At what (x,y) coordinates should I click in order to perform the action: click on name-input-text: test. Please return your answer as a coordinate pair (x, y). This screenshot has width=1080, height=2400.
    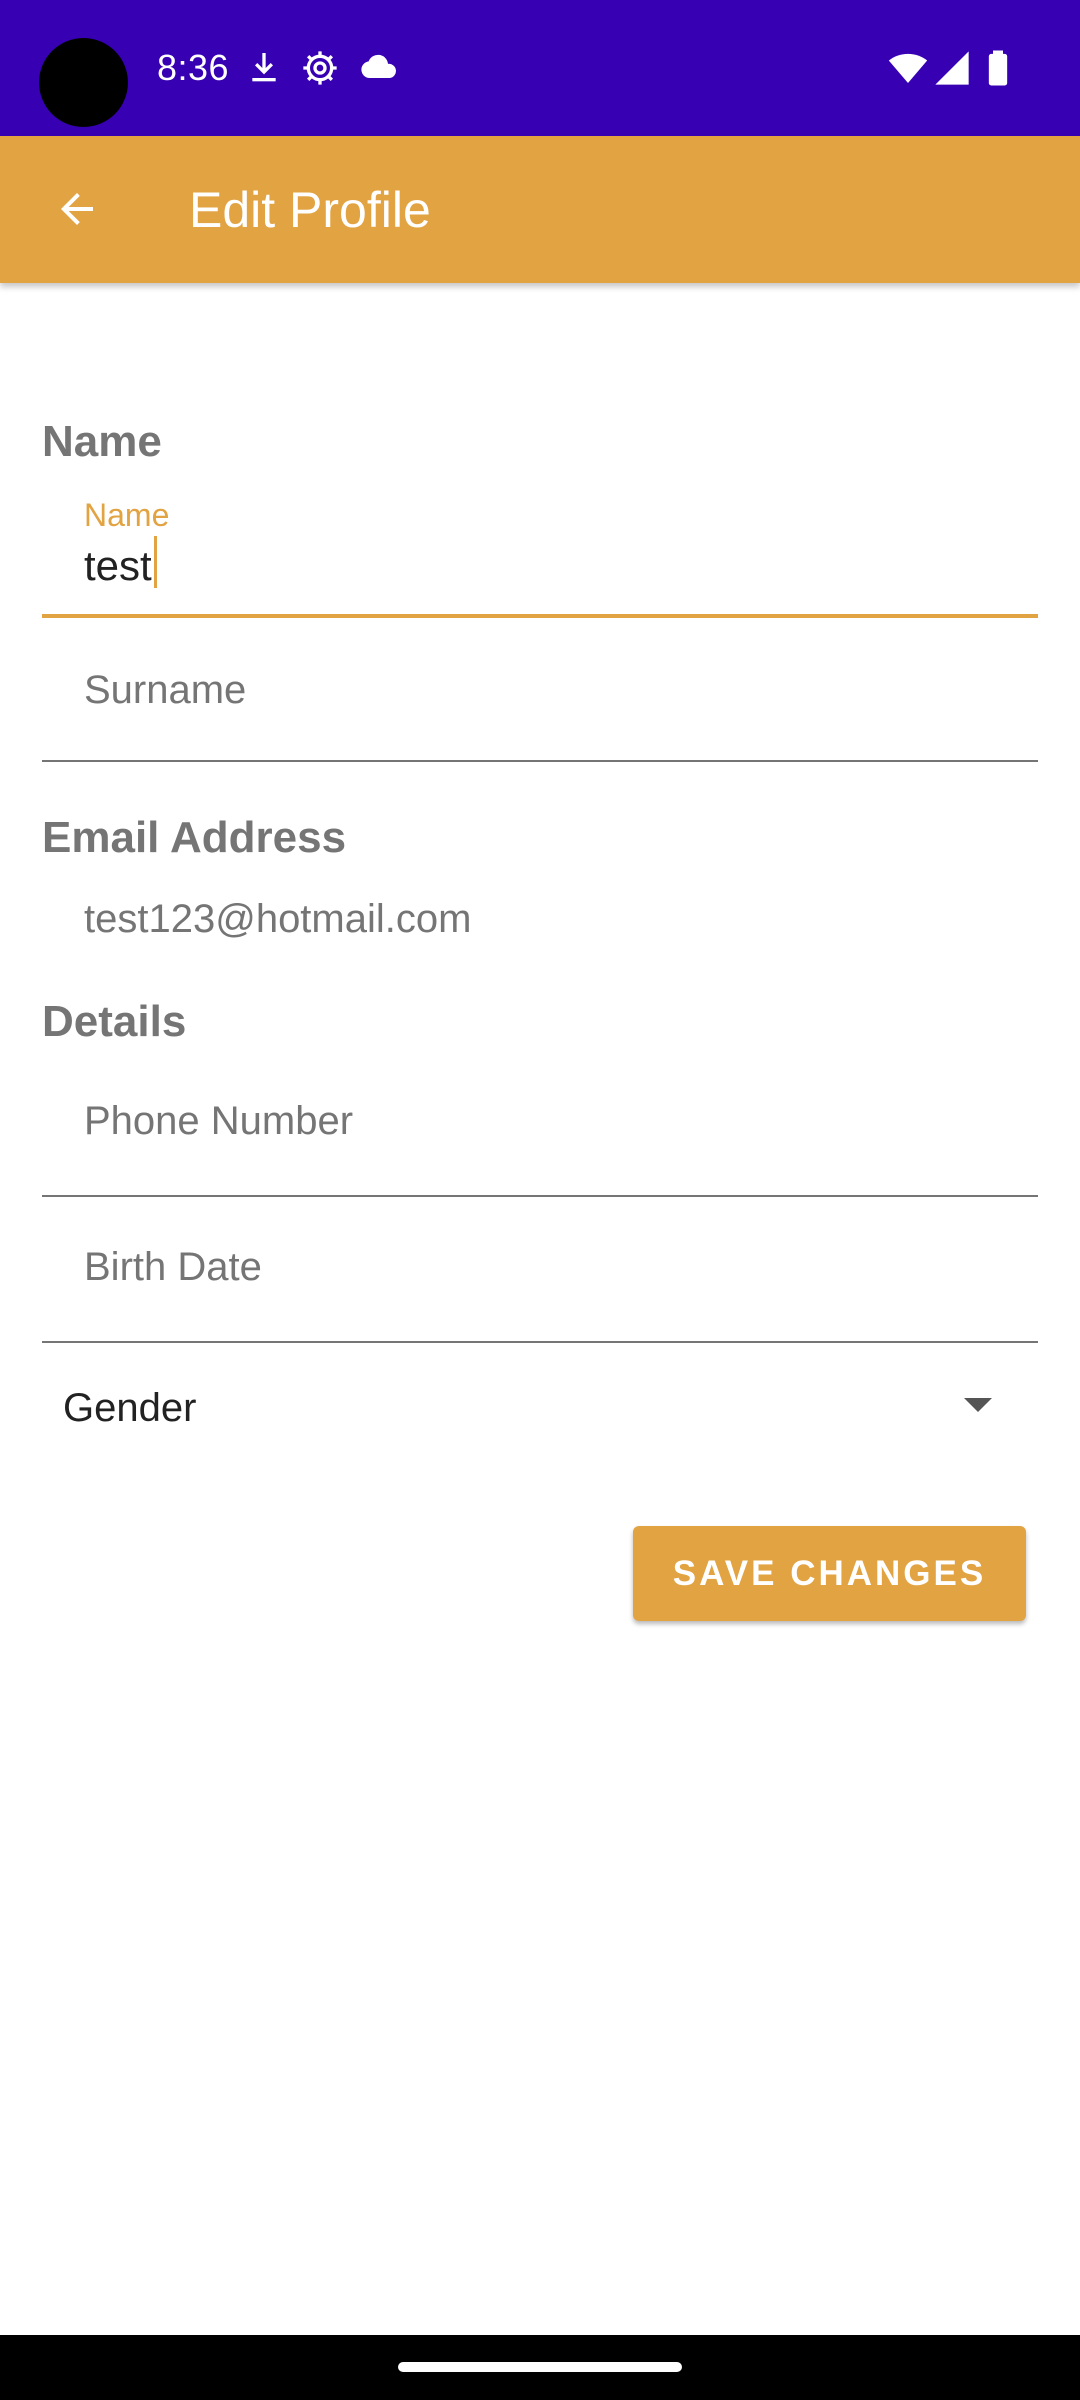
    Looking at the image, I should click on (118, 565).